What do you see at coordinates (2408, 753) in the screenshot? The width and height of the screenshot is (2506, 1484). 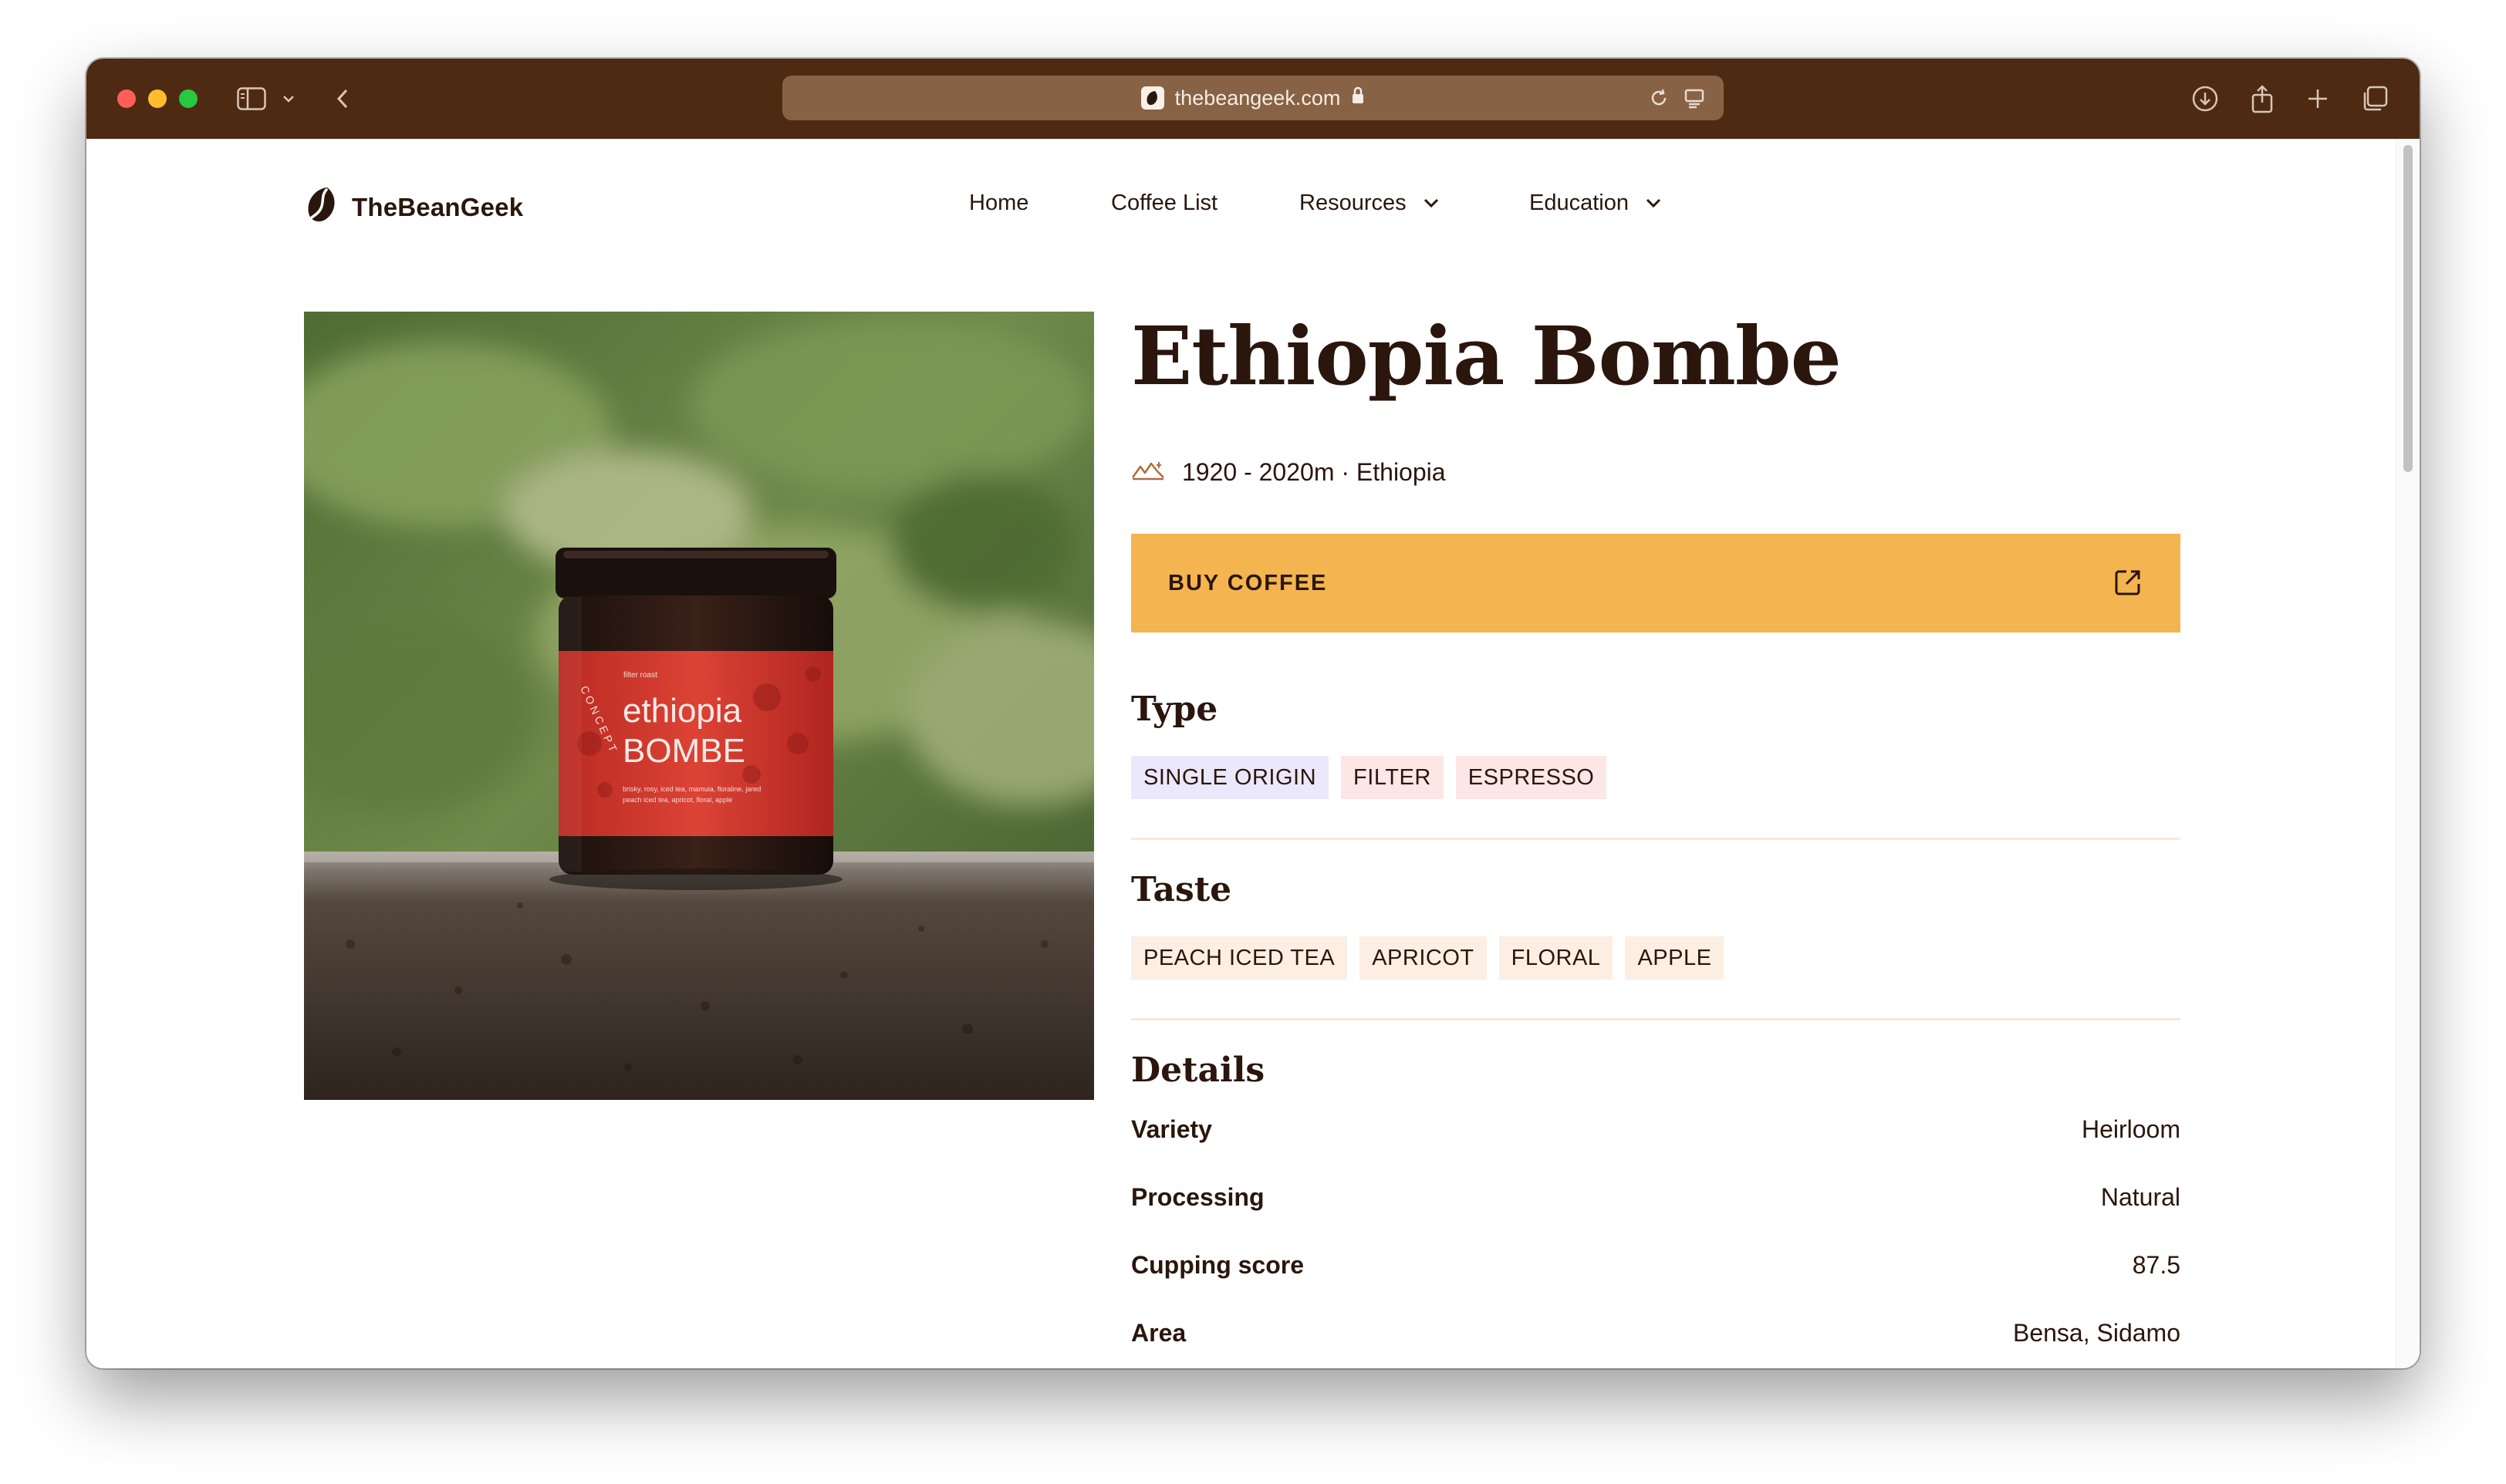 I see `vertical-scrollbar` at bounding box center [2408, 753].